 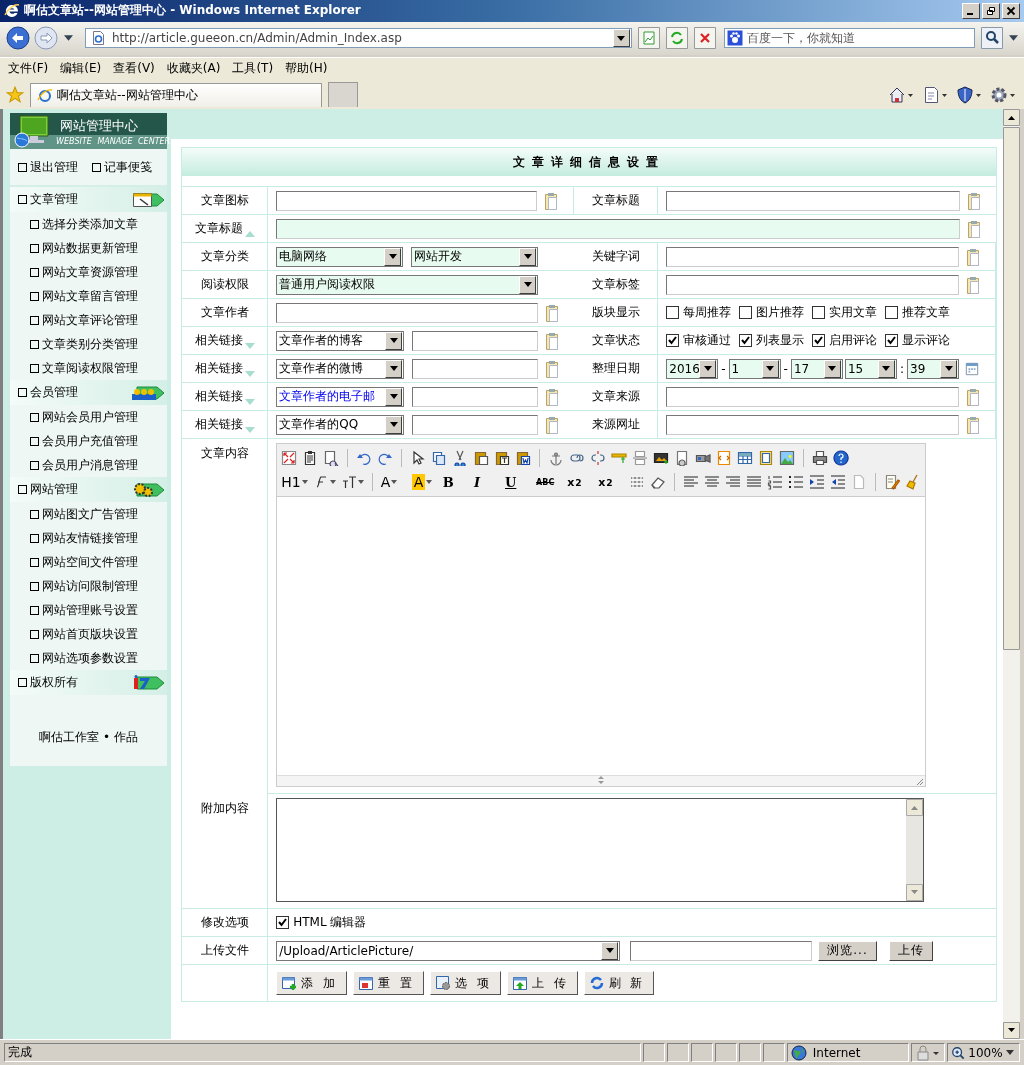 I want to click on sidebar-item: 网站文章留言管理, so click(x=89, y=296).